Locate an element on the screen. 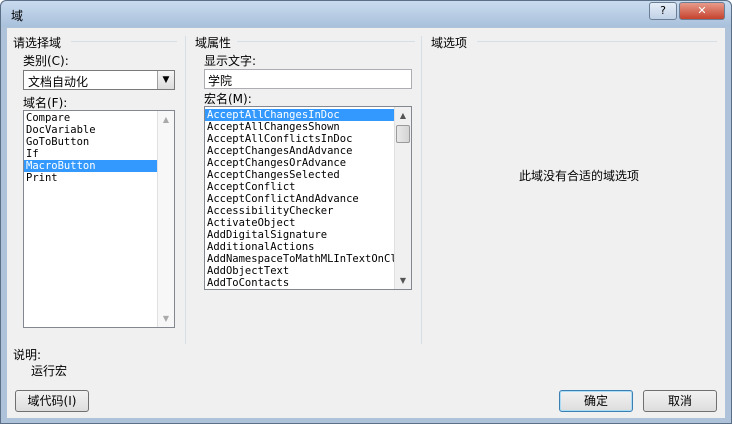 The width and height of the screenshot is (732, 424). category-combo: 文档自动化 ▼ is located at coordinates (99, 80).